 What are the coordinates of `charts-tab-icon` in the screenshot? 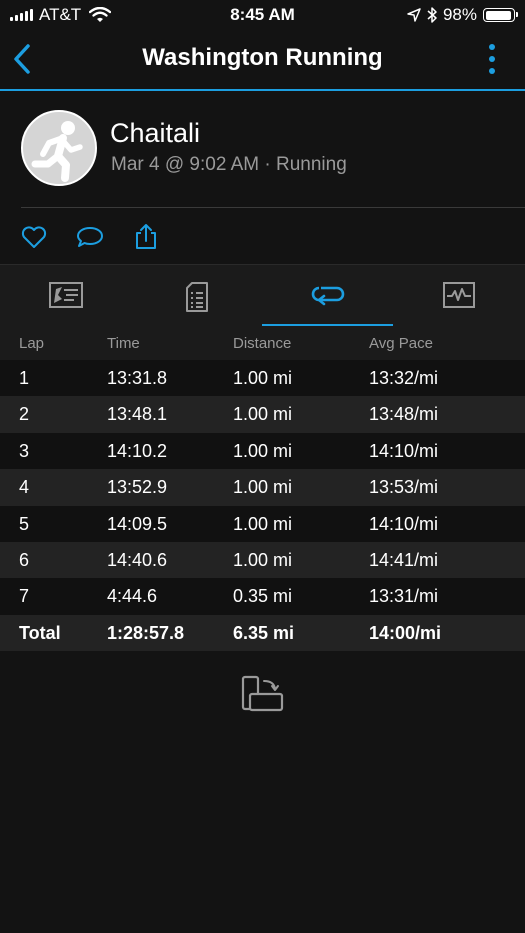 It's located at (458, 295).